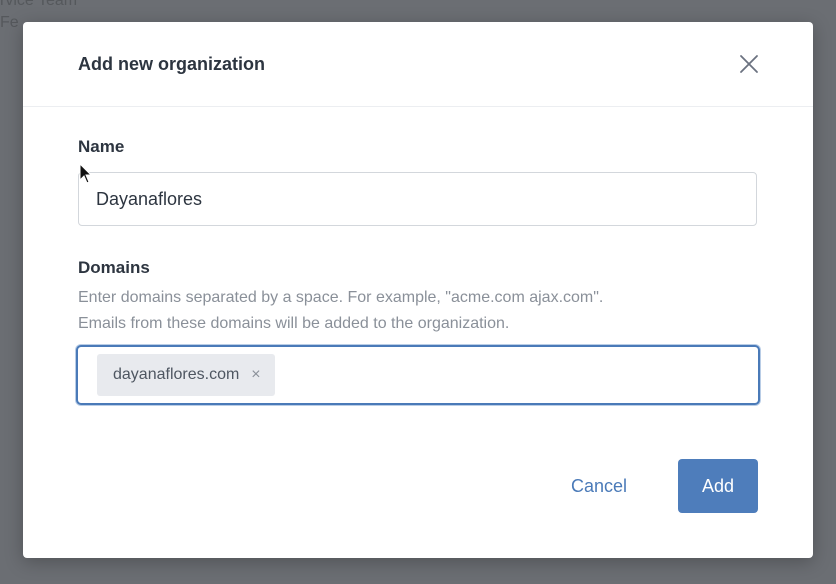  I want to click on domains-tag-input: dayanaflores.com ×, so click(418, 375).